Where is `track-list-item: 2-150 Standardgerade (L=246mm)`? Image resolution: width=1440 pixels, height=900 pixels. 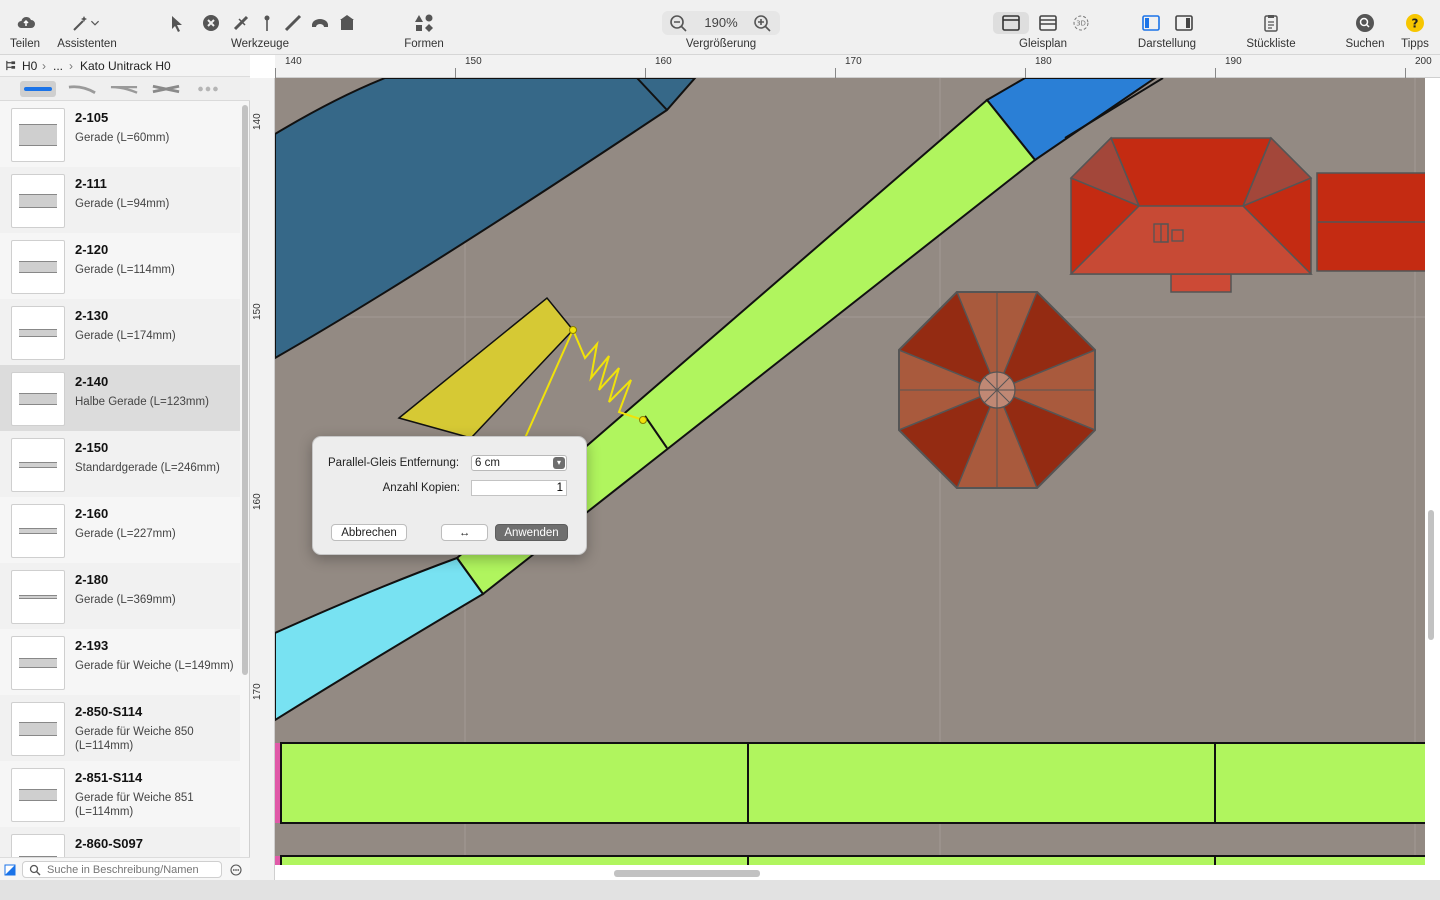
track-list-item: 2-150 Standardgerade (L=246mm) is located at coordinates (120, 464).